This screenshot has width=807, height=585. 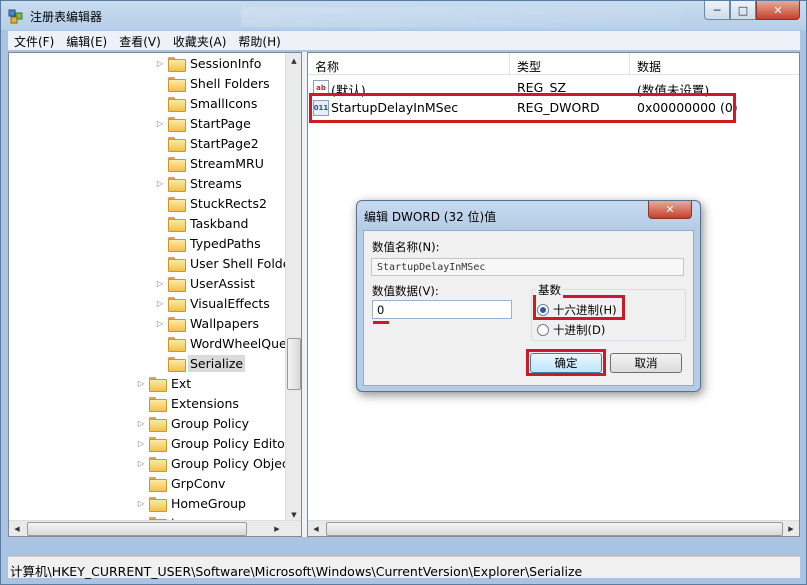 I want to click on tree-horizontal-scroll-thumb, so click(x=137, y=529).